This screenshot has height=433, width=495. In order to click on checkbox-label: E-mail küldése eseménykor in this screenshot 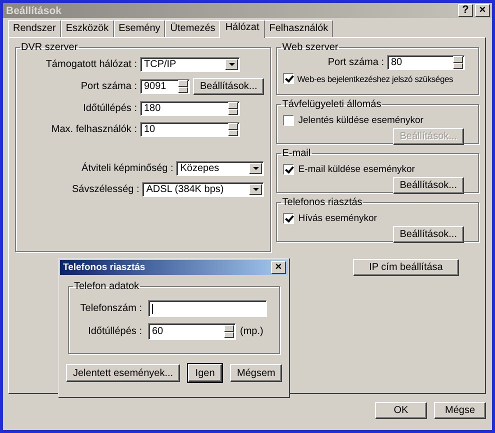, I will do `click(356, 169)`.